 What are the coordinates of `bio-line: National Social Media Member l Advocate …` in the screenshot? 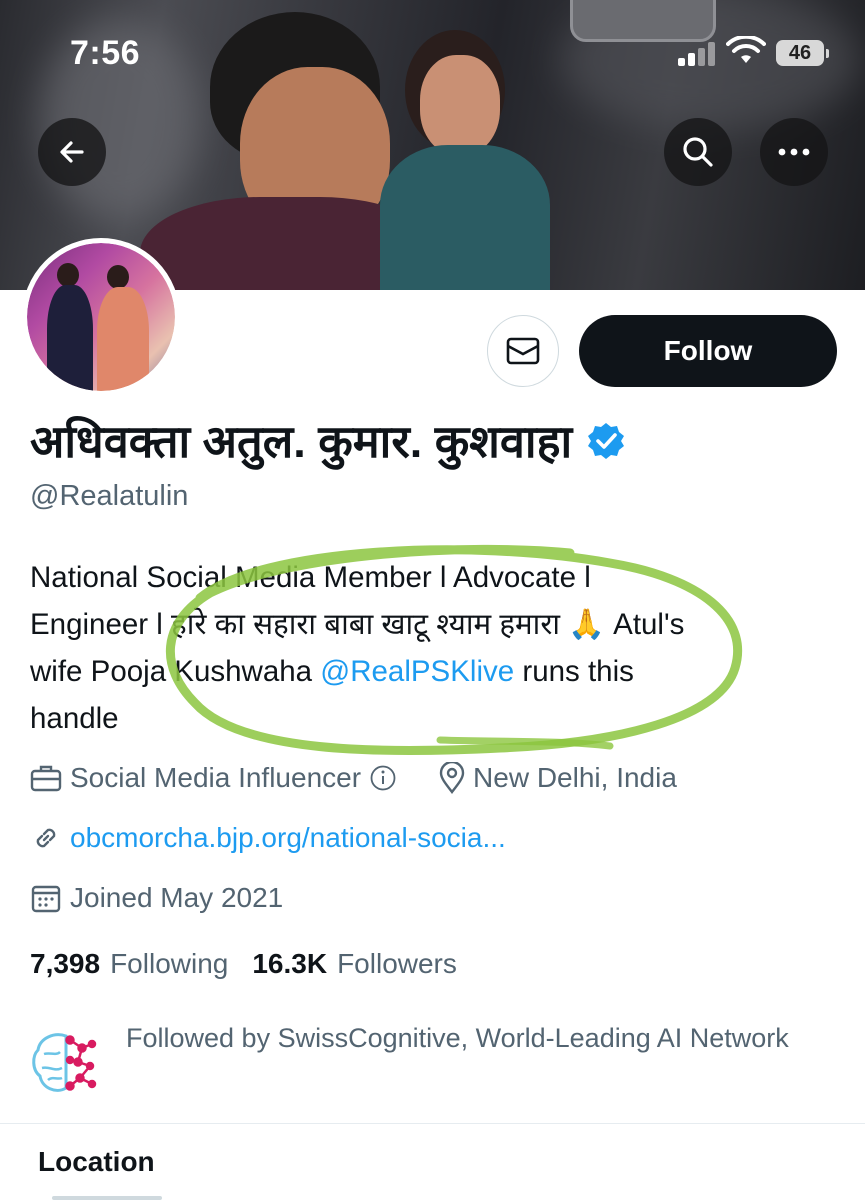 It's located at (310, 577).